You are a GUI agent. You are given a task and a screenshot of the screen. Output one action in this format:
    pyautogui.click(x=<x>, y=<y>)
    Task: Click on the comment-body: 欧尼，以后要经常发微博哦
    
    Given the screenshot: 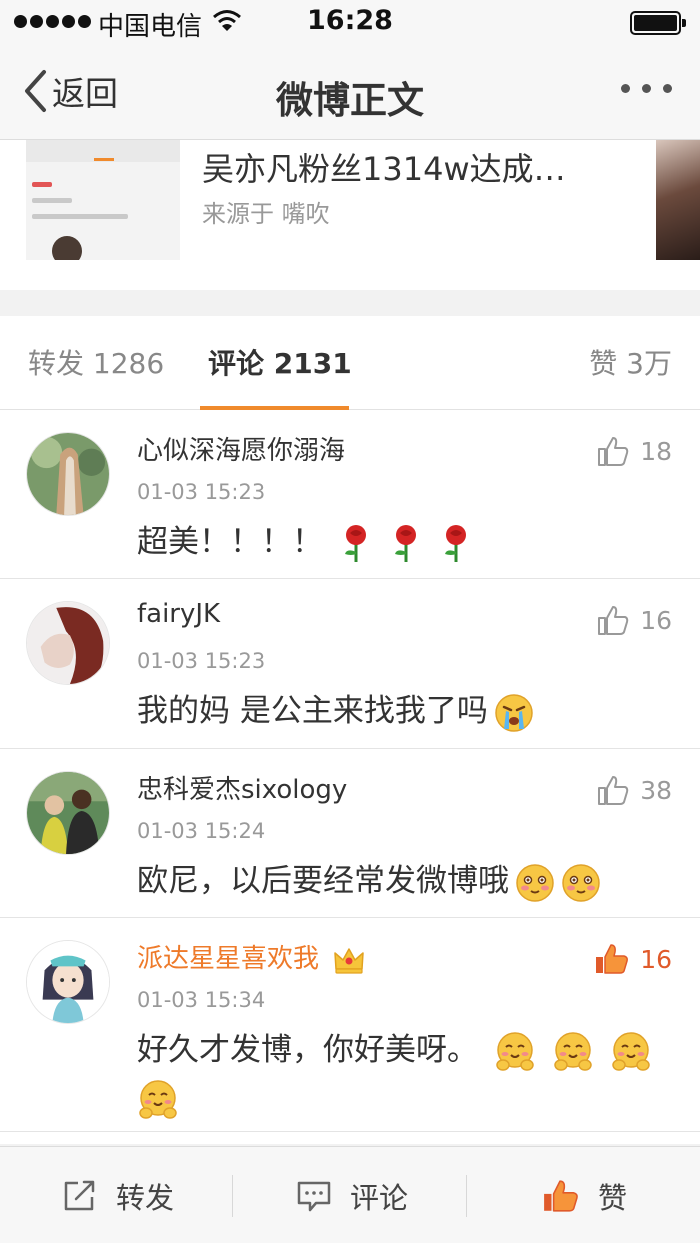 What is the action you would take?
    pyautogui.click(x=323, y=881)
    